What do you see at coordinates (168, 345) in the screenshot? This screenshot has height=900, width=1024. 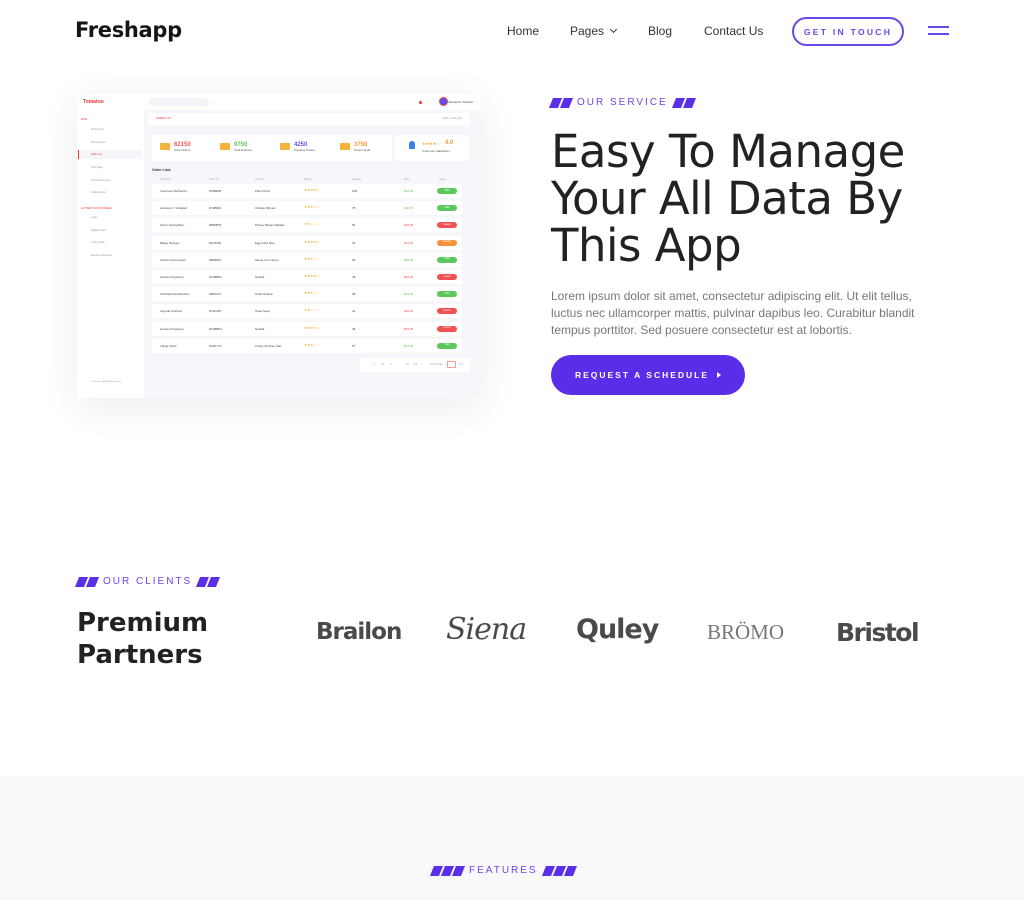 I see `mockup-cell-customer: Indigo Violet` at bounding box center [168, 345].